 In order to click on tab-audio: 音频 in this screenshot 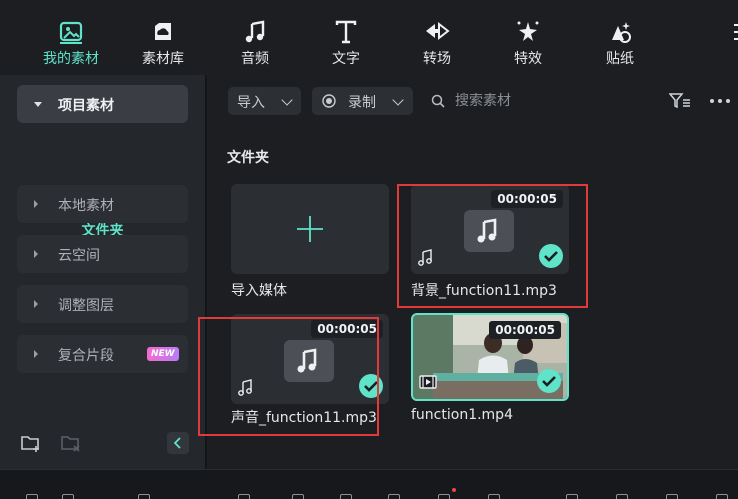, I will do `click(255, 37)`.